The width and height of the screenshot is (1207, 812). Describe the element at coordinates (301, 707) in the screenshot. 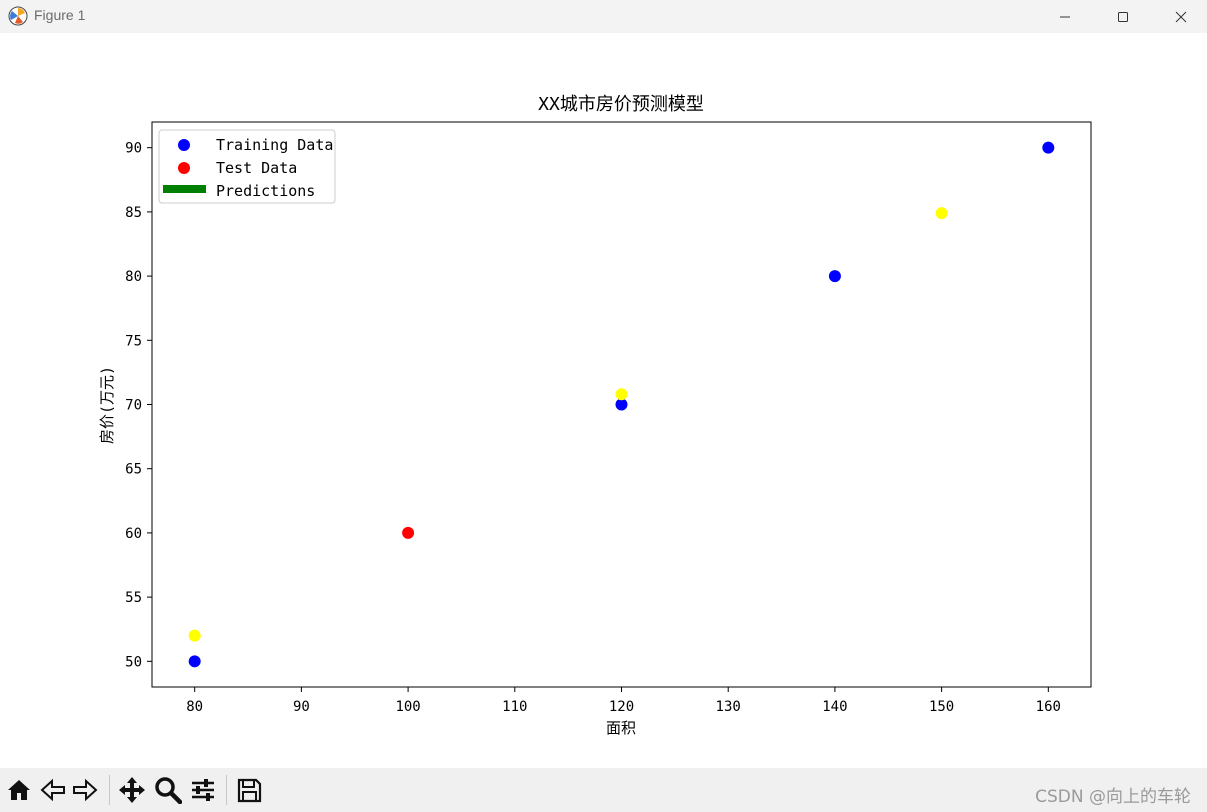

I see `x-tick-label: 90` at that location.